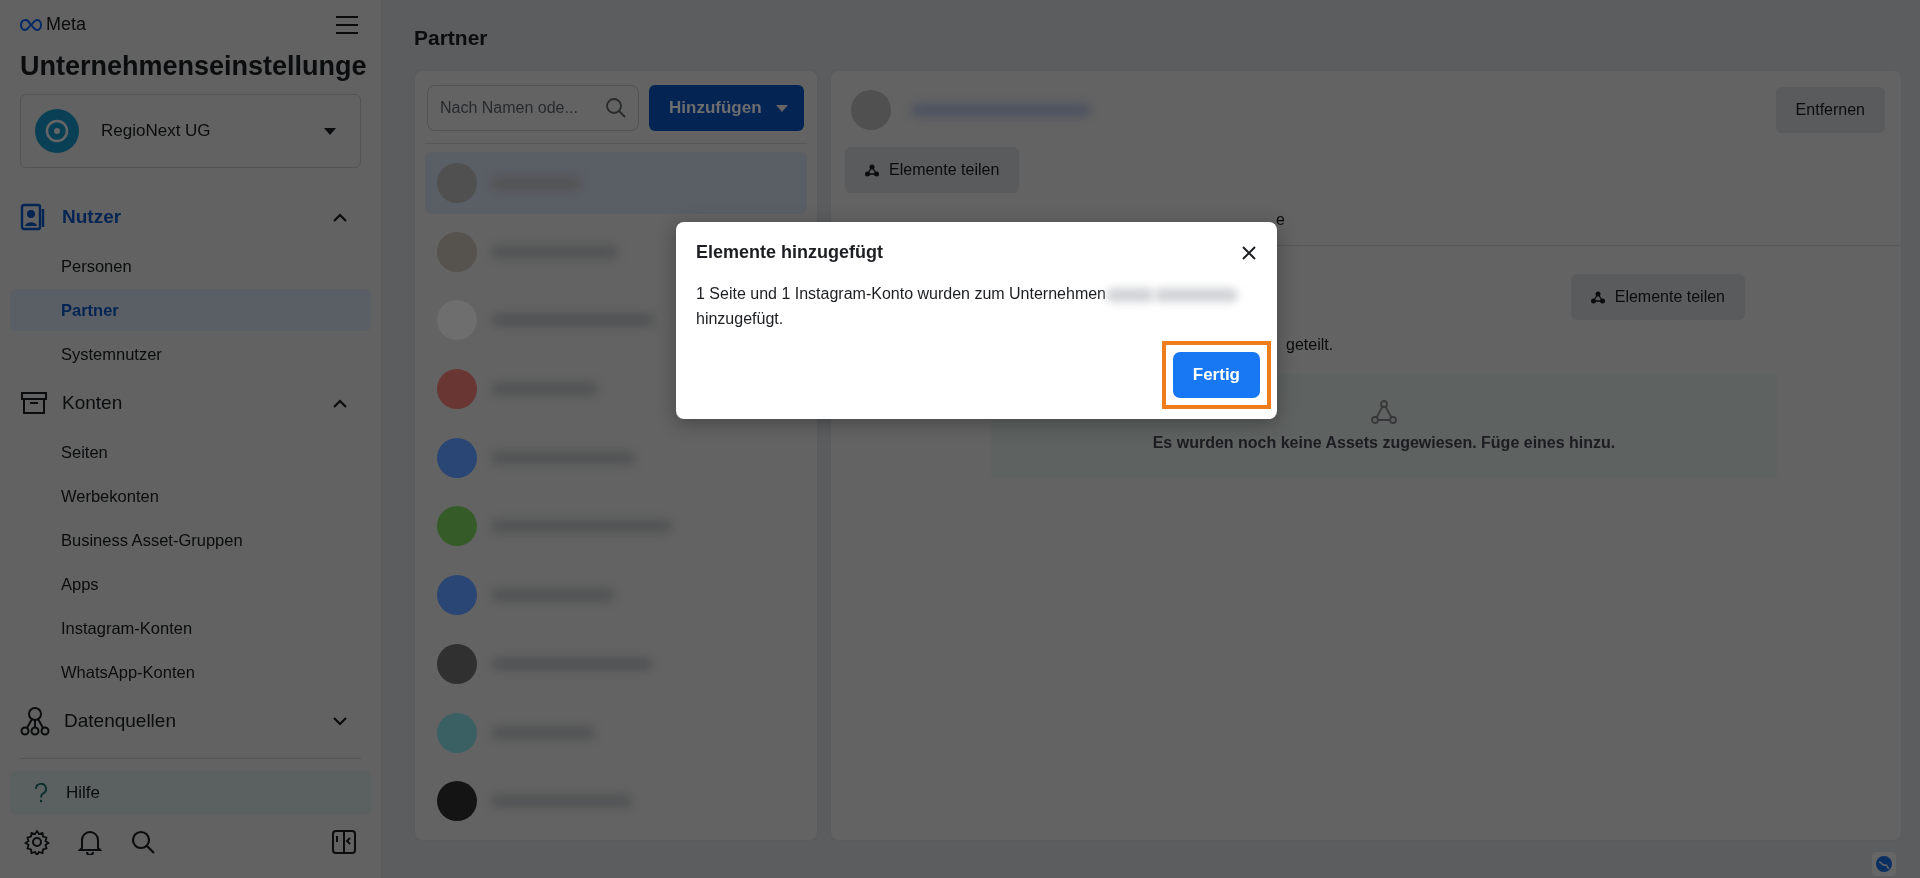 The height and width of the screenshot is (878, 1920). Describe the element at coordinates (1384, 443) in the screenshot. I see `empty-state-text: Es wurden noch keine Assets zugewiesen. Füge eines hinzu.` at that location.